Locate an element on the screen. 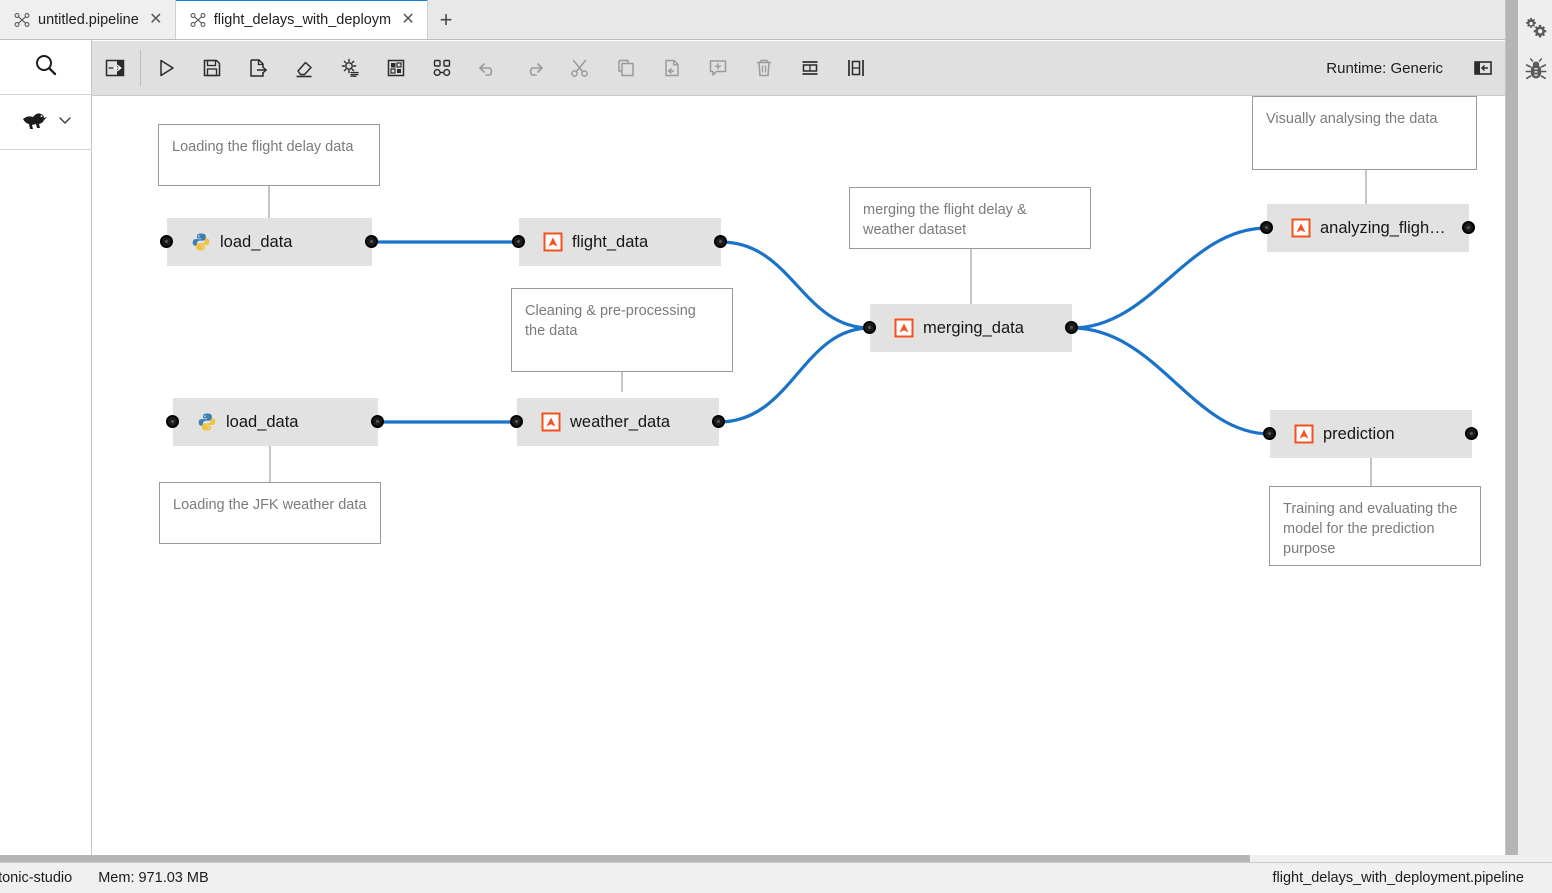  right-sidebar is located at coordinates (1528, 431).